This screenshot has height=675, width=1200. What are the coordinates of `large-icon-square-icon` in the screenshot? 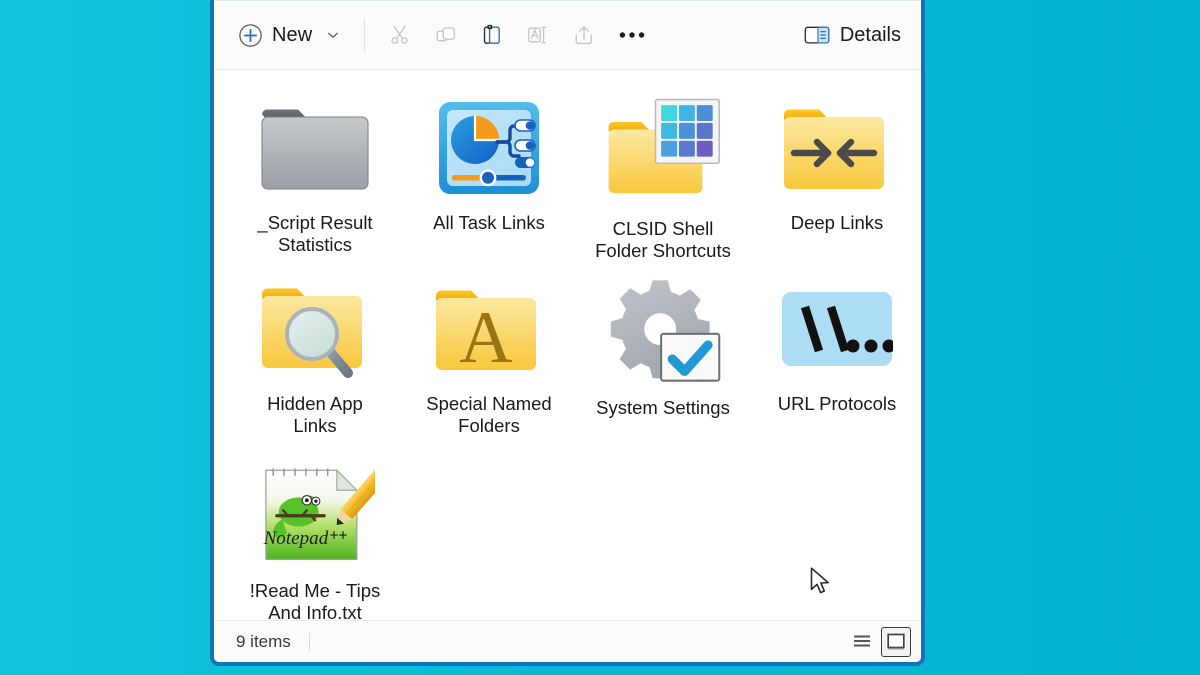 It's located at (896, 642).